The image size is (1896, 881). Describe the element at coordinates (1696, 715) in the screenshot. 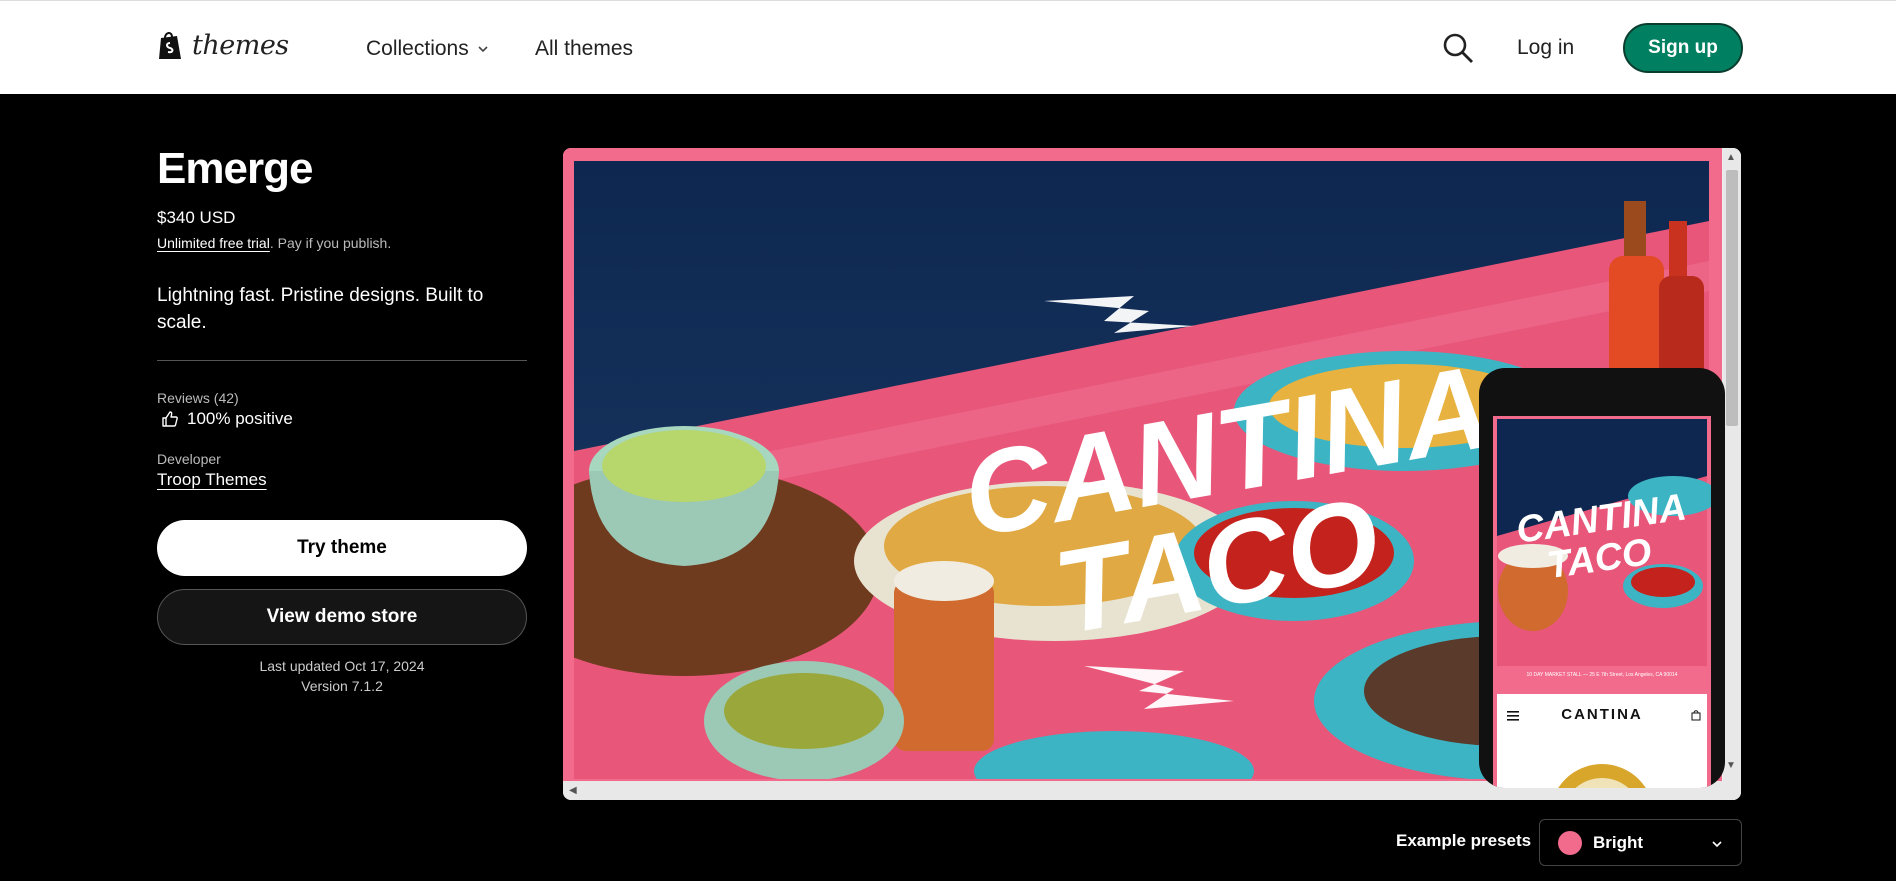

I see `bag-icon` at that location.